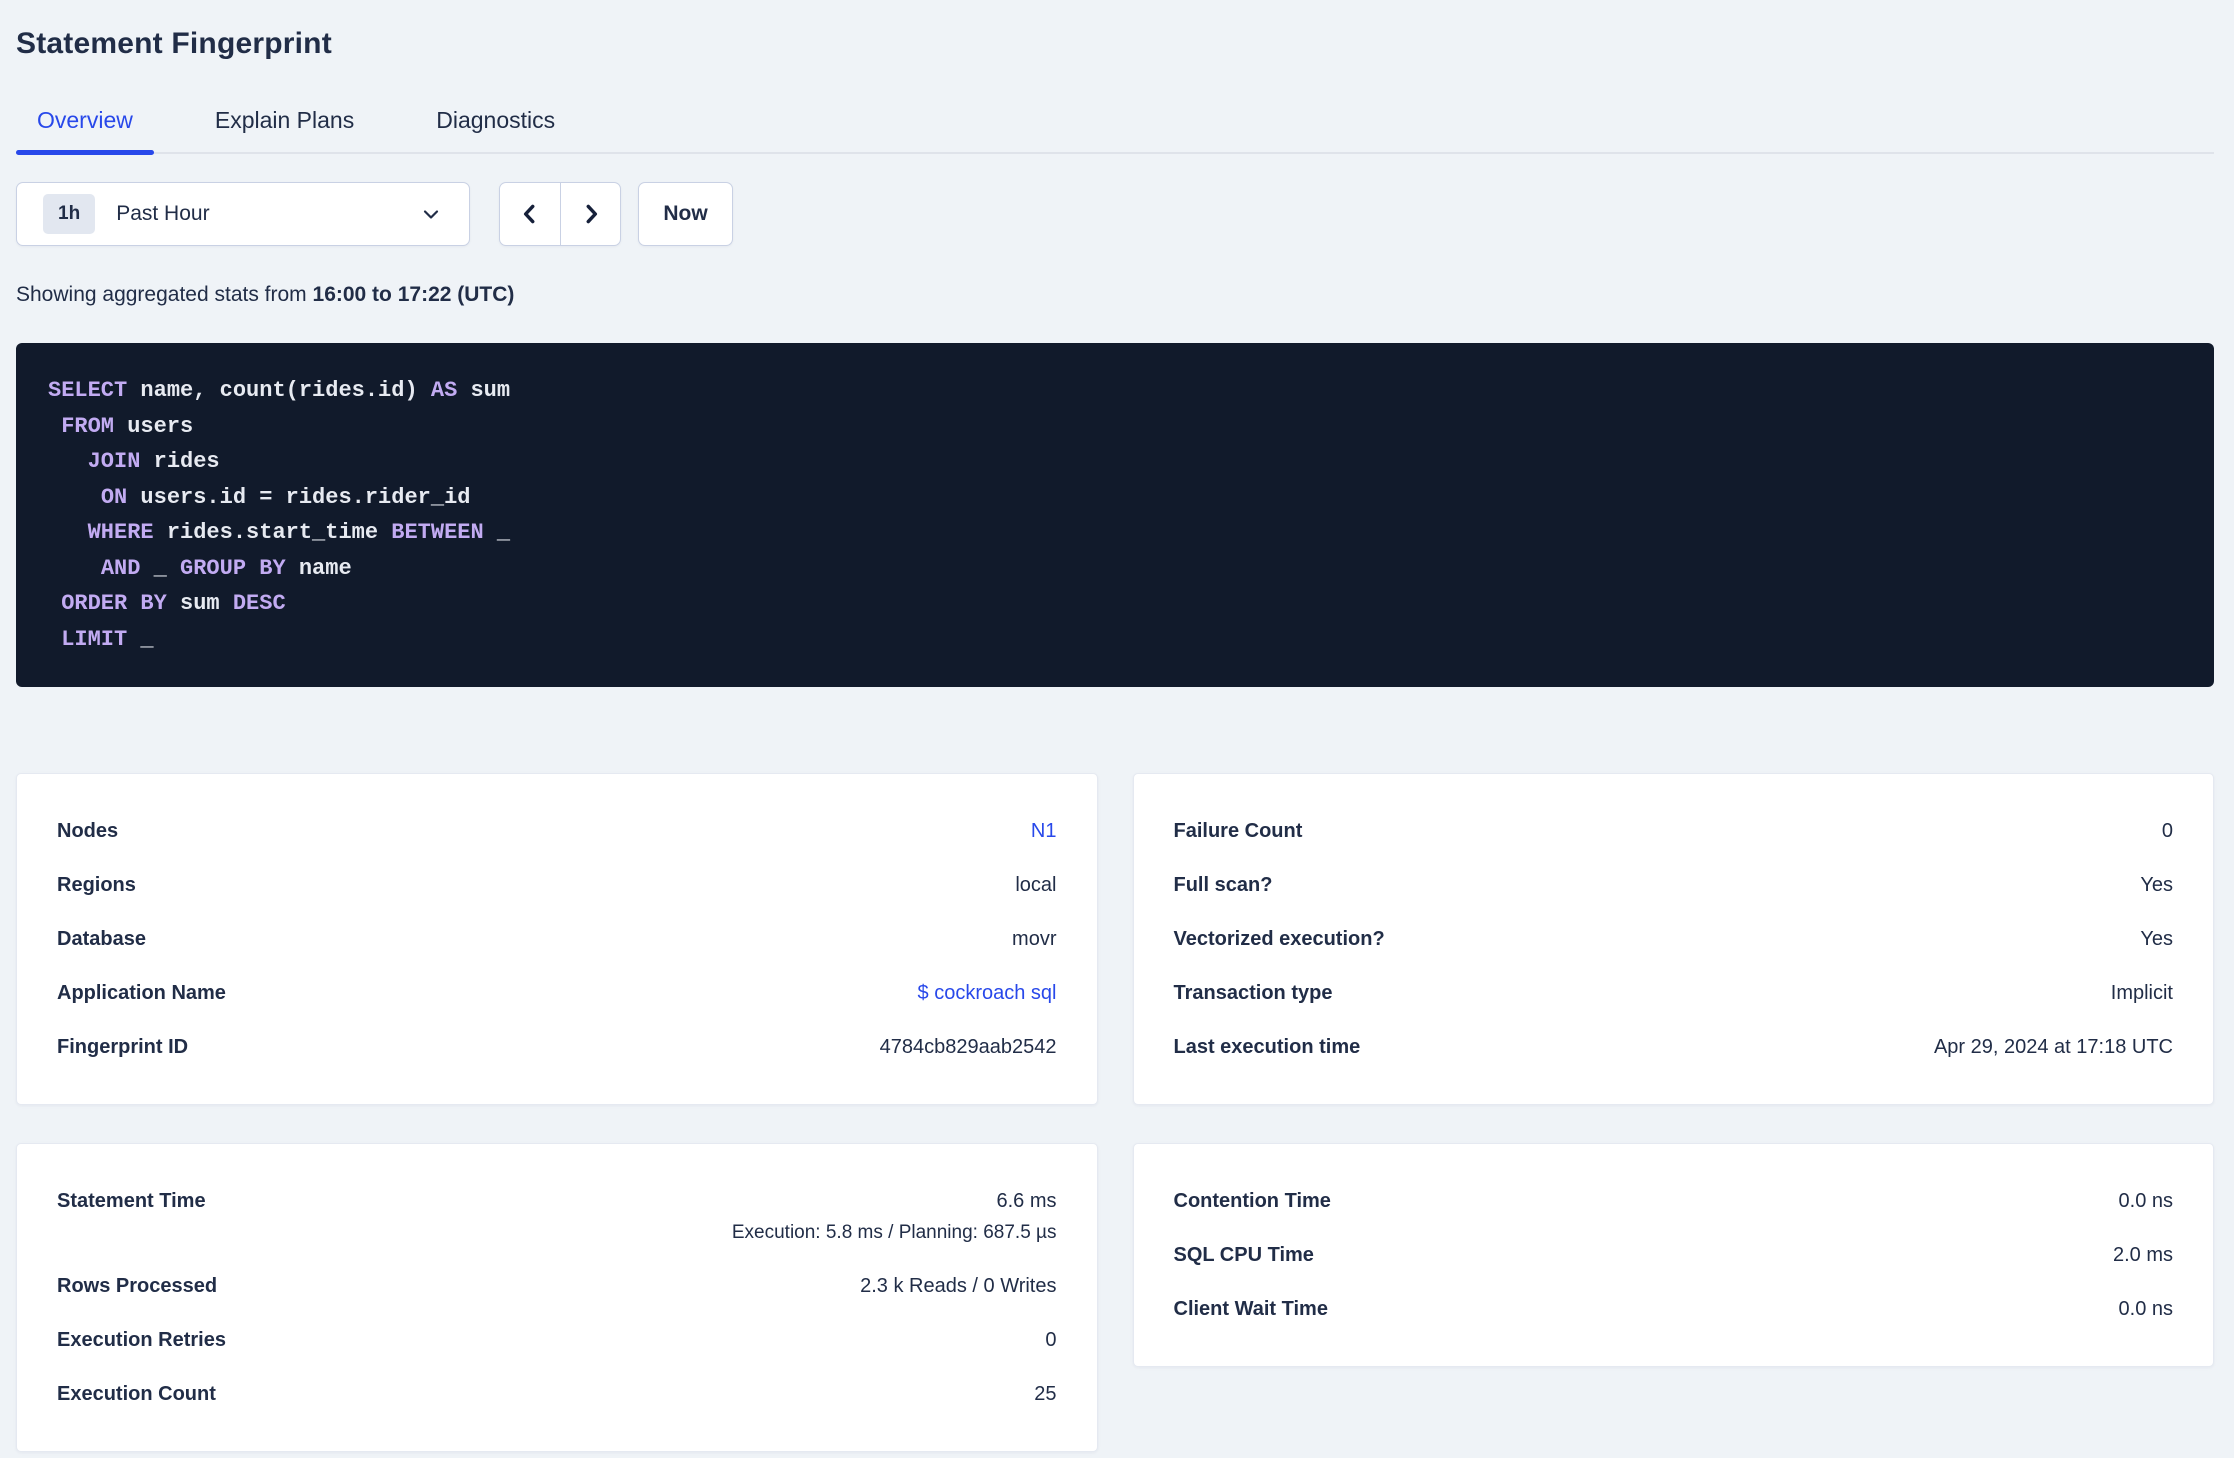  What do you see at coordinates (557, 1047) in the screenshot?
I see `row-fingerprint-id: Fingerprint ID 4784cb829aab2542` at bounding box center [557, 1047].